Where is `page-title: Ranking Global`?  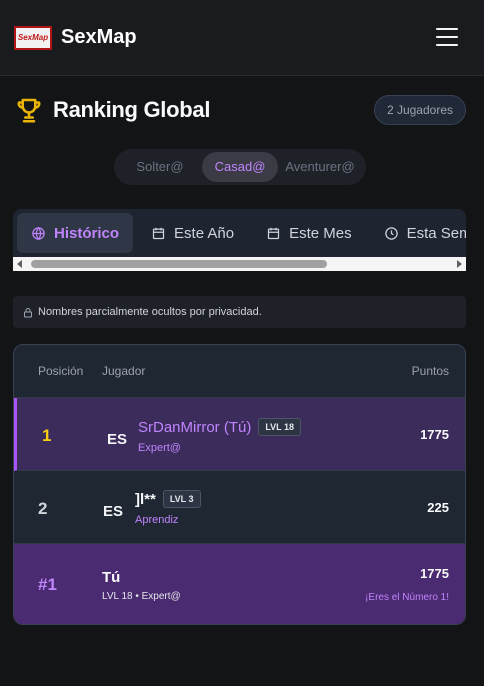 page-title: Ranking Global is located at coordinates (132, 109).